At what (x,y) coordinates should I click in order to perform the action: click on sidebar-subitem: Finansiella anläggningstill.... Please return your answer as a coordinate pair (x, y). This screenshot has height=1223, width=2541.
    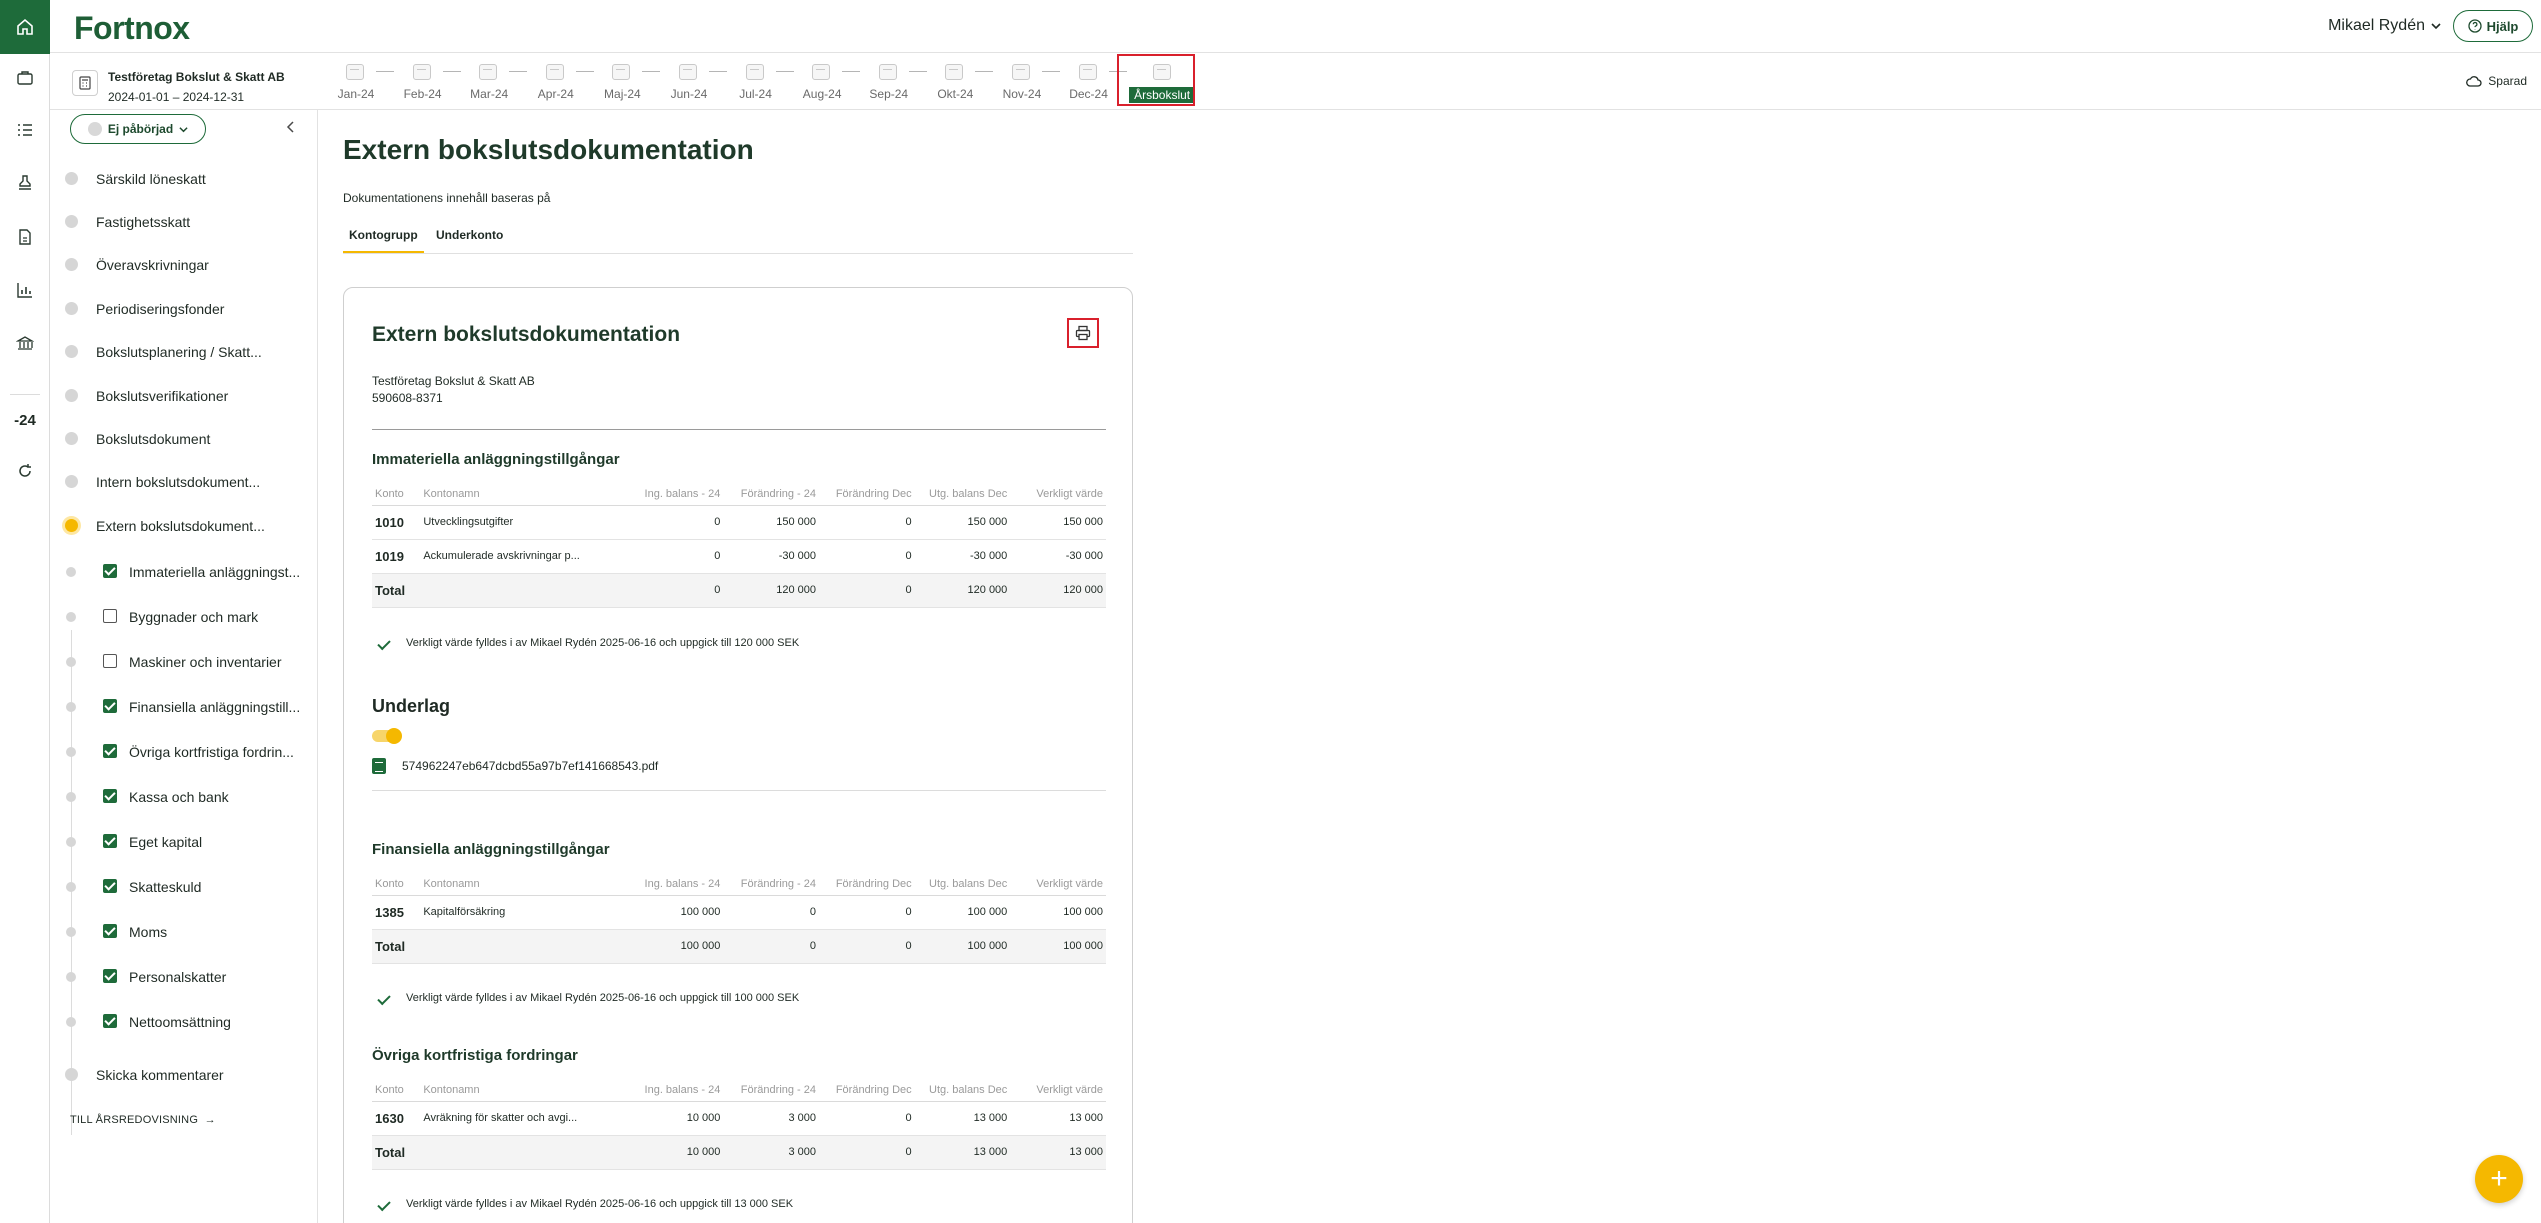
    Looking at the image, I should click on (184, 707).